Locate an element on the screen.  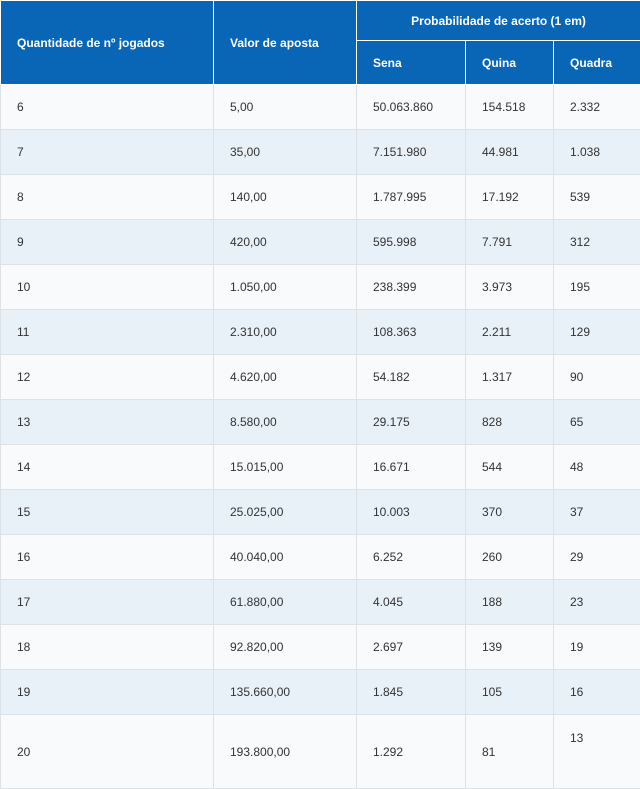
cell-sena: 10.003 is located at coordinates (411, 512).